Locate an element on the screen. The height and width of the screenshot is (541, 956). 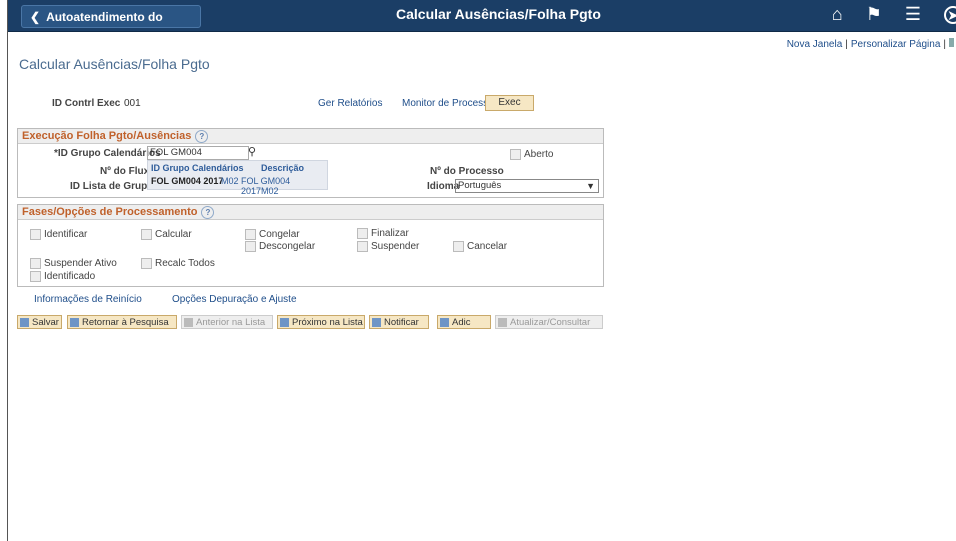
congelar-checkbox: Congelar is located at coordinates (272, 234).